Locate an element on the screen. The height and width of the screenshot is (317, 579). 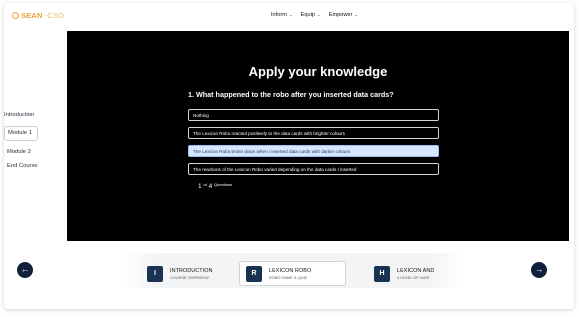
nav-item-label: Inform is located at coordinates (279, 15).